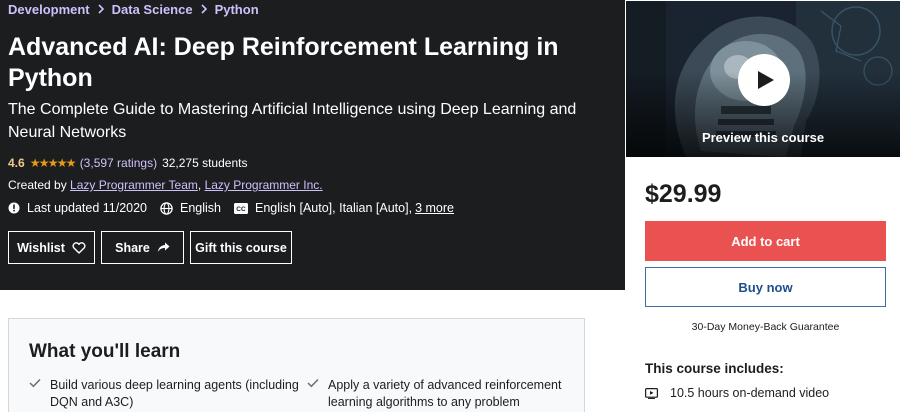  I want to click on gift-label: Gift this course, so click(241, 247).